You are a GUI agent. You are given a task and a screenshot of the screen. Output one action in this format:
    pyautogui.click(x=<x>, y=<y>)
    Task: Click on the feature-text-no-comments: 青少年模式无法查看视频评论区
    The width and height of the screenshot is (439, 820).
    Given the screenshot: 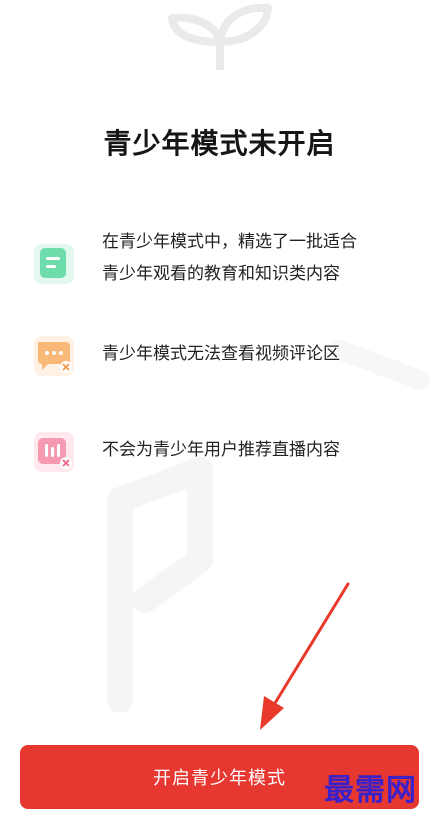 What is the action you would take?
    pyautogui.click(x=262, y=354)
    